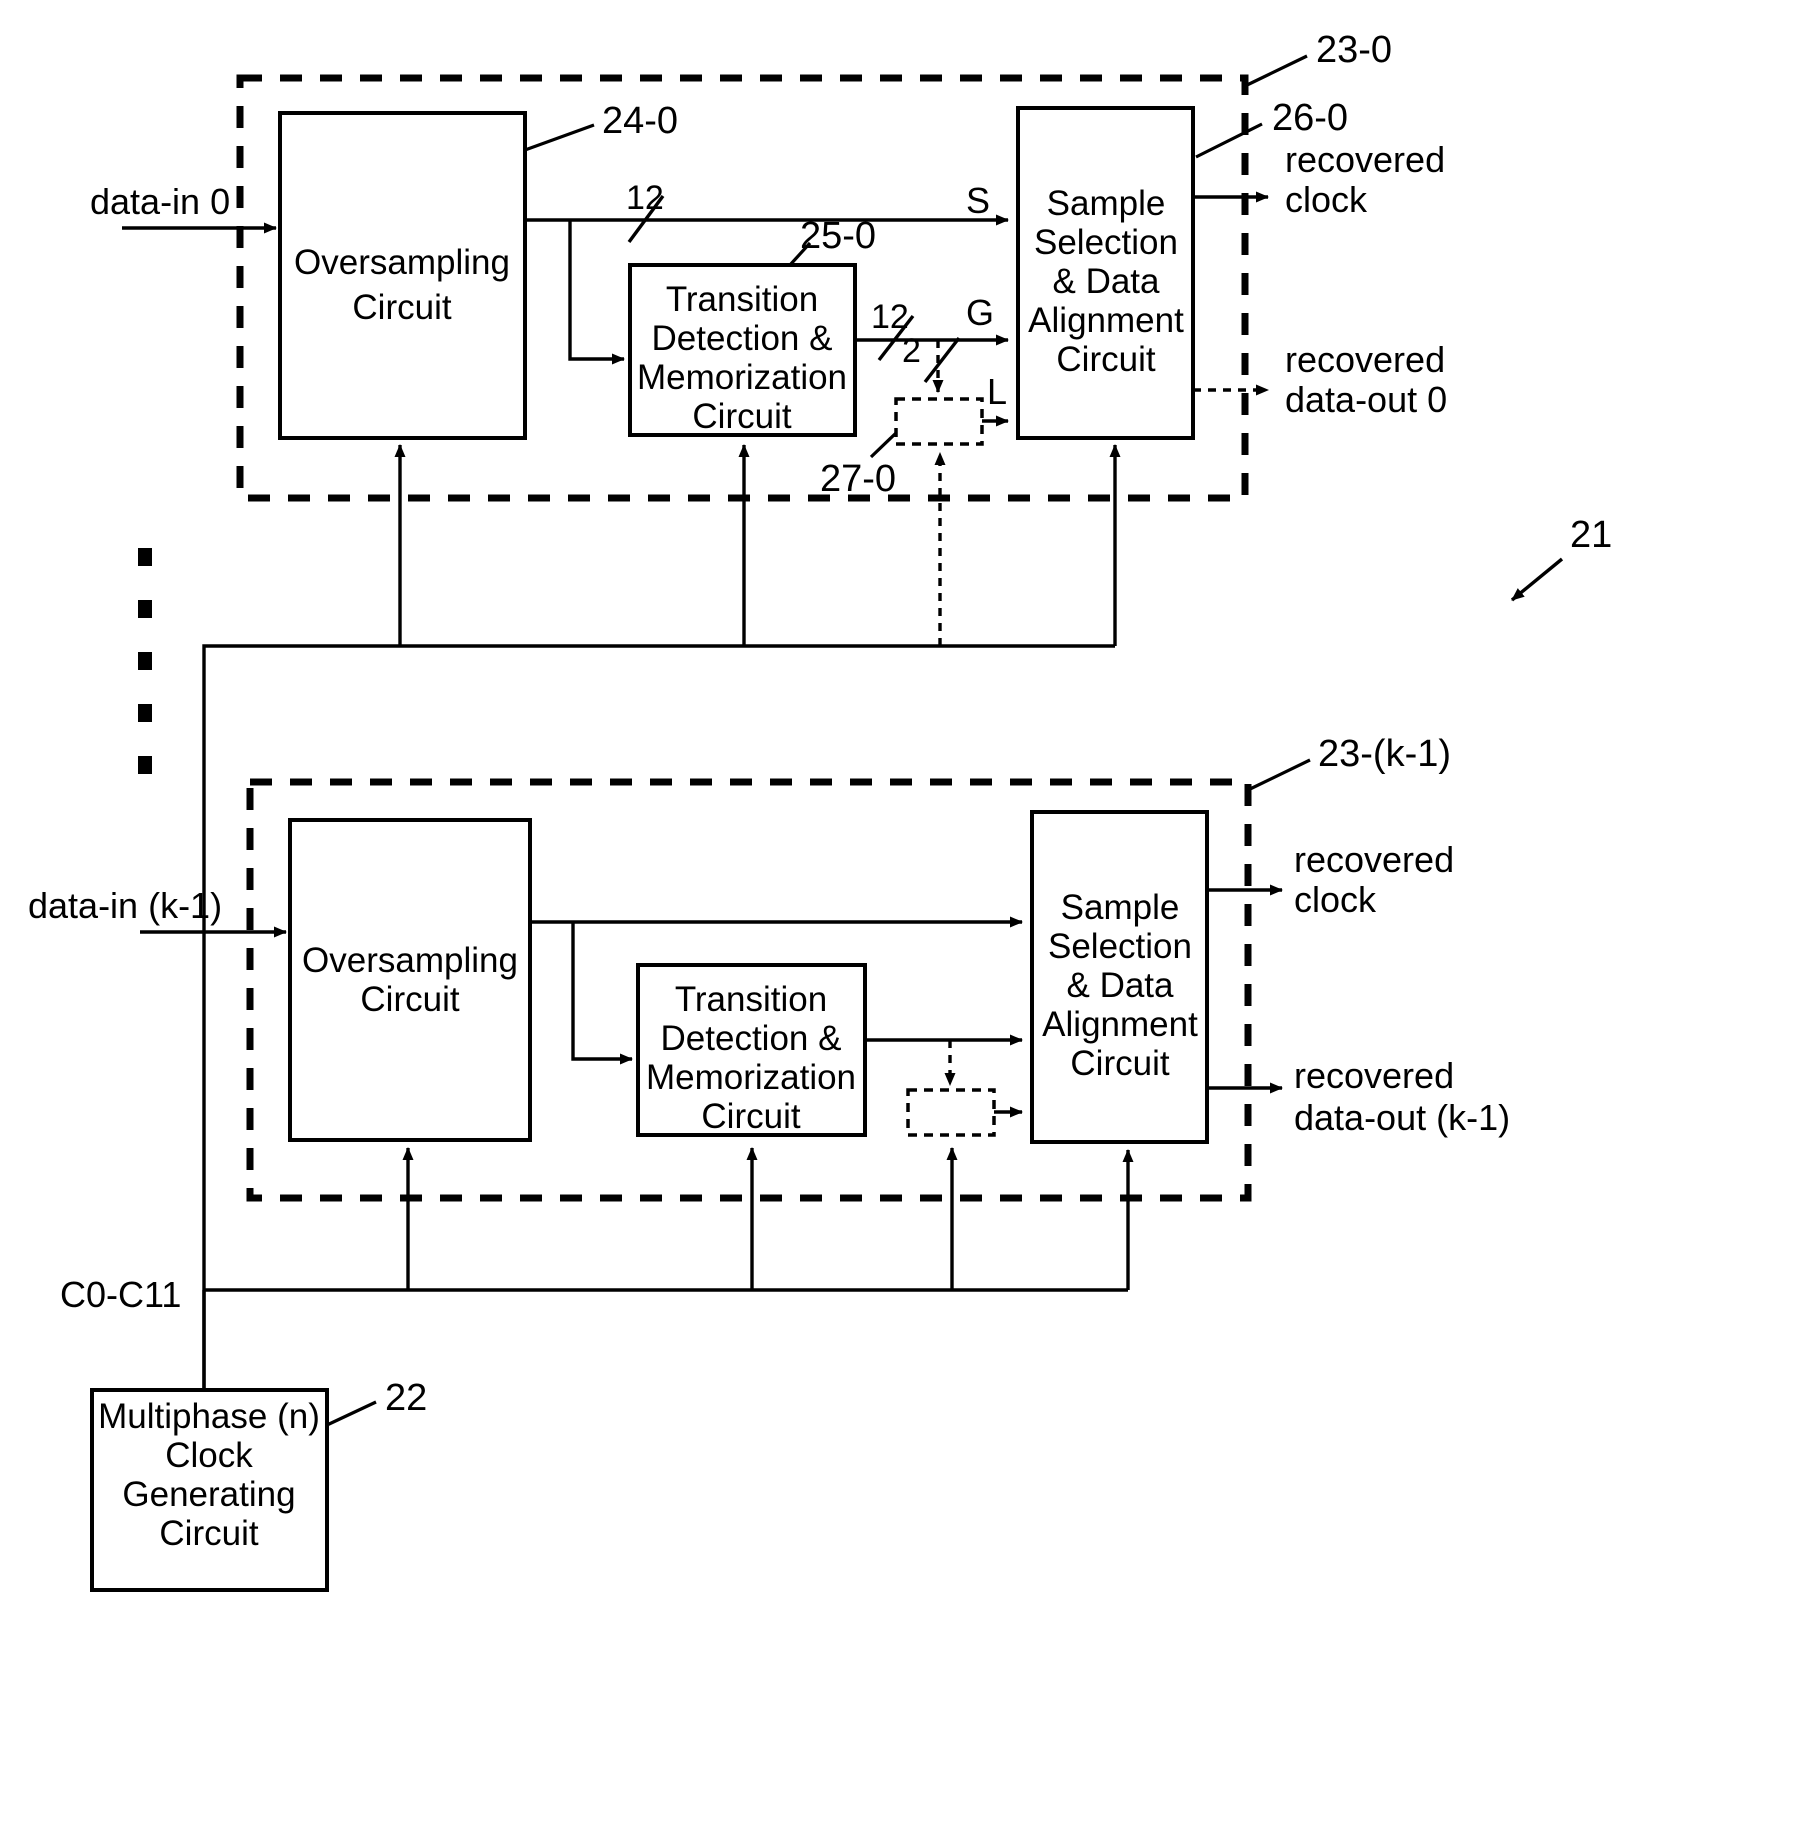 The height and width of the screenshot is (1824, 1811). What do you see at coordinates (980, 312) in the screenshot?
I see `port-label-g: G` at bounding box center [980, 312].